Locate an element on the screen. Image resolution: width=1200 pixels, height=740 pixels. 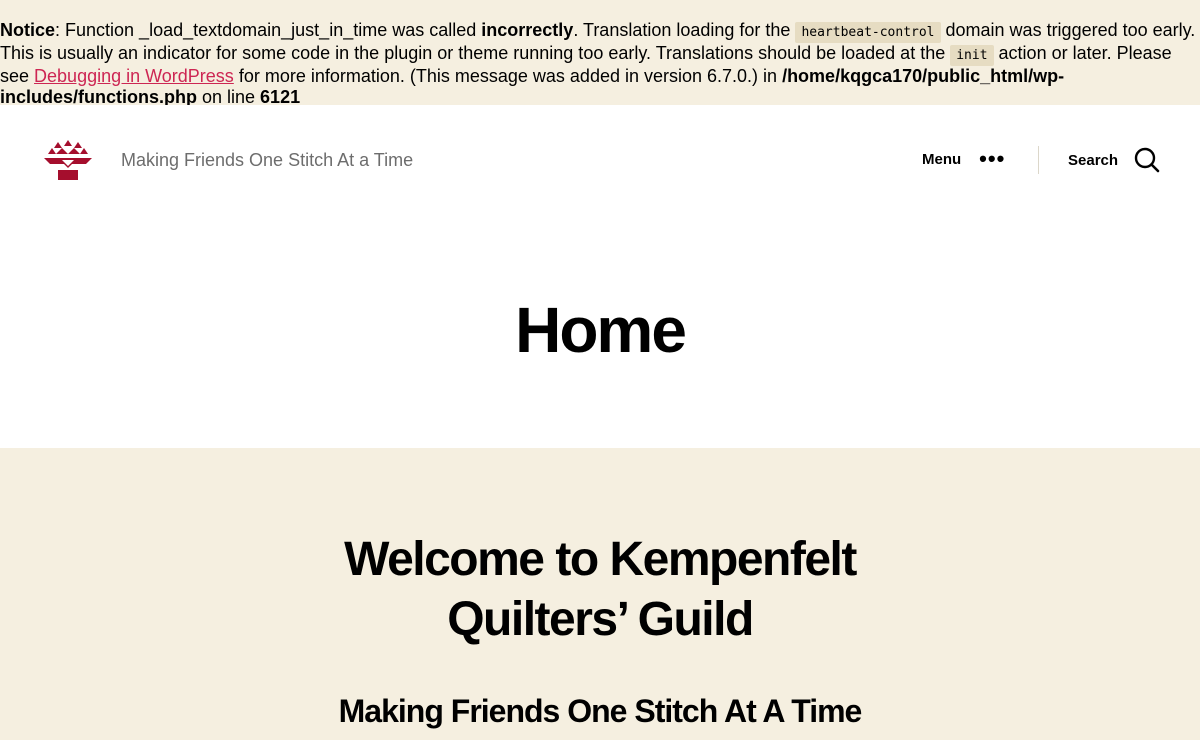
site-logo is located at coordinates (68, 161).